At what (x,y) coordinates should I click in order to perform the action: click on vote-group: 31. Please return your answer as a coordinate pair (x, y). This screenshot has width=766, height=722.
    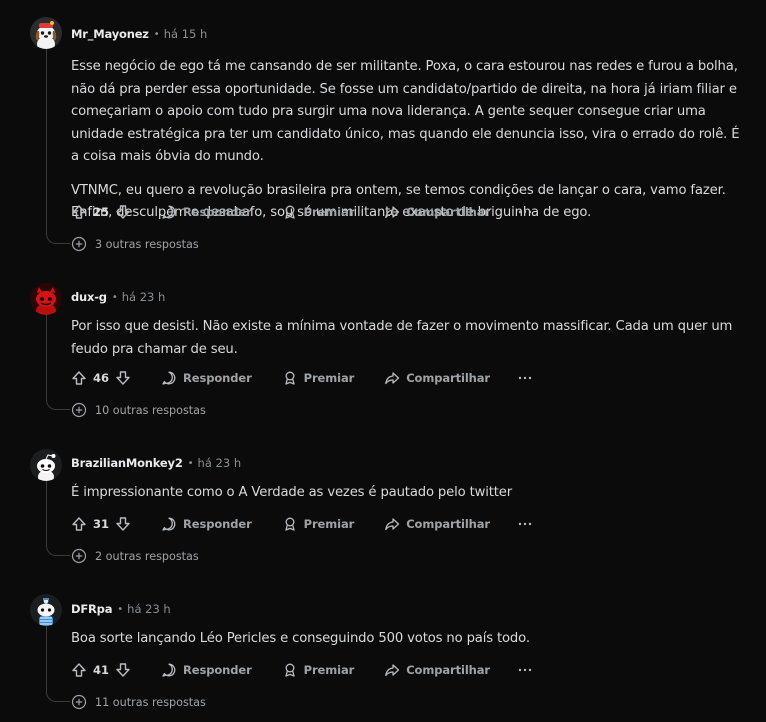
    Looking at the image, I should click on (101, 524).